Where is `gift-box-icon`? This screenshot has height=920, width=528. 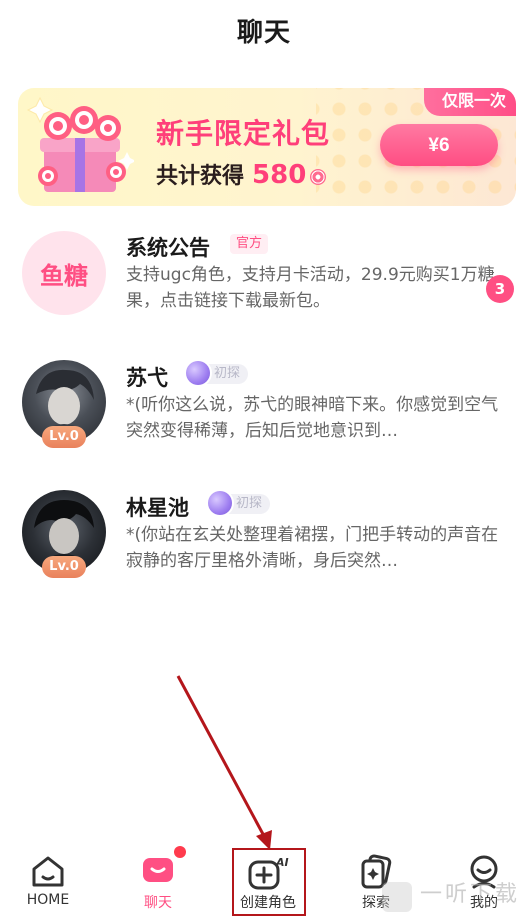
gift-box-icon is located at coordinates (80, 144).